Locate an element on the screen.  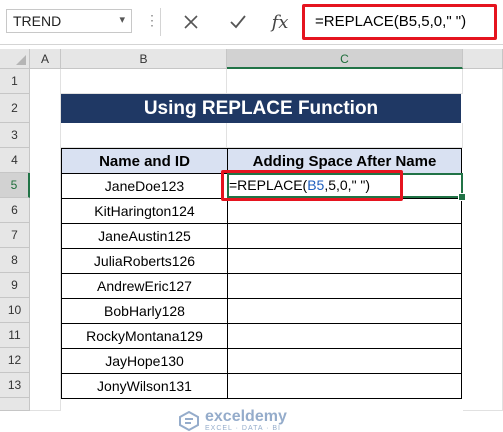
formula-bar: TREND ▾ ⋮ fx =REPLACE(B5,5,0," ") is located at coordinates (251, 22).